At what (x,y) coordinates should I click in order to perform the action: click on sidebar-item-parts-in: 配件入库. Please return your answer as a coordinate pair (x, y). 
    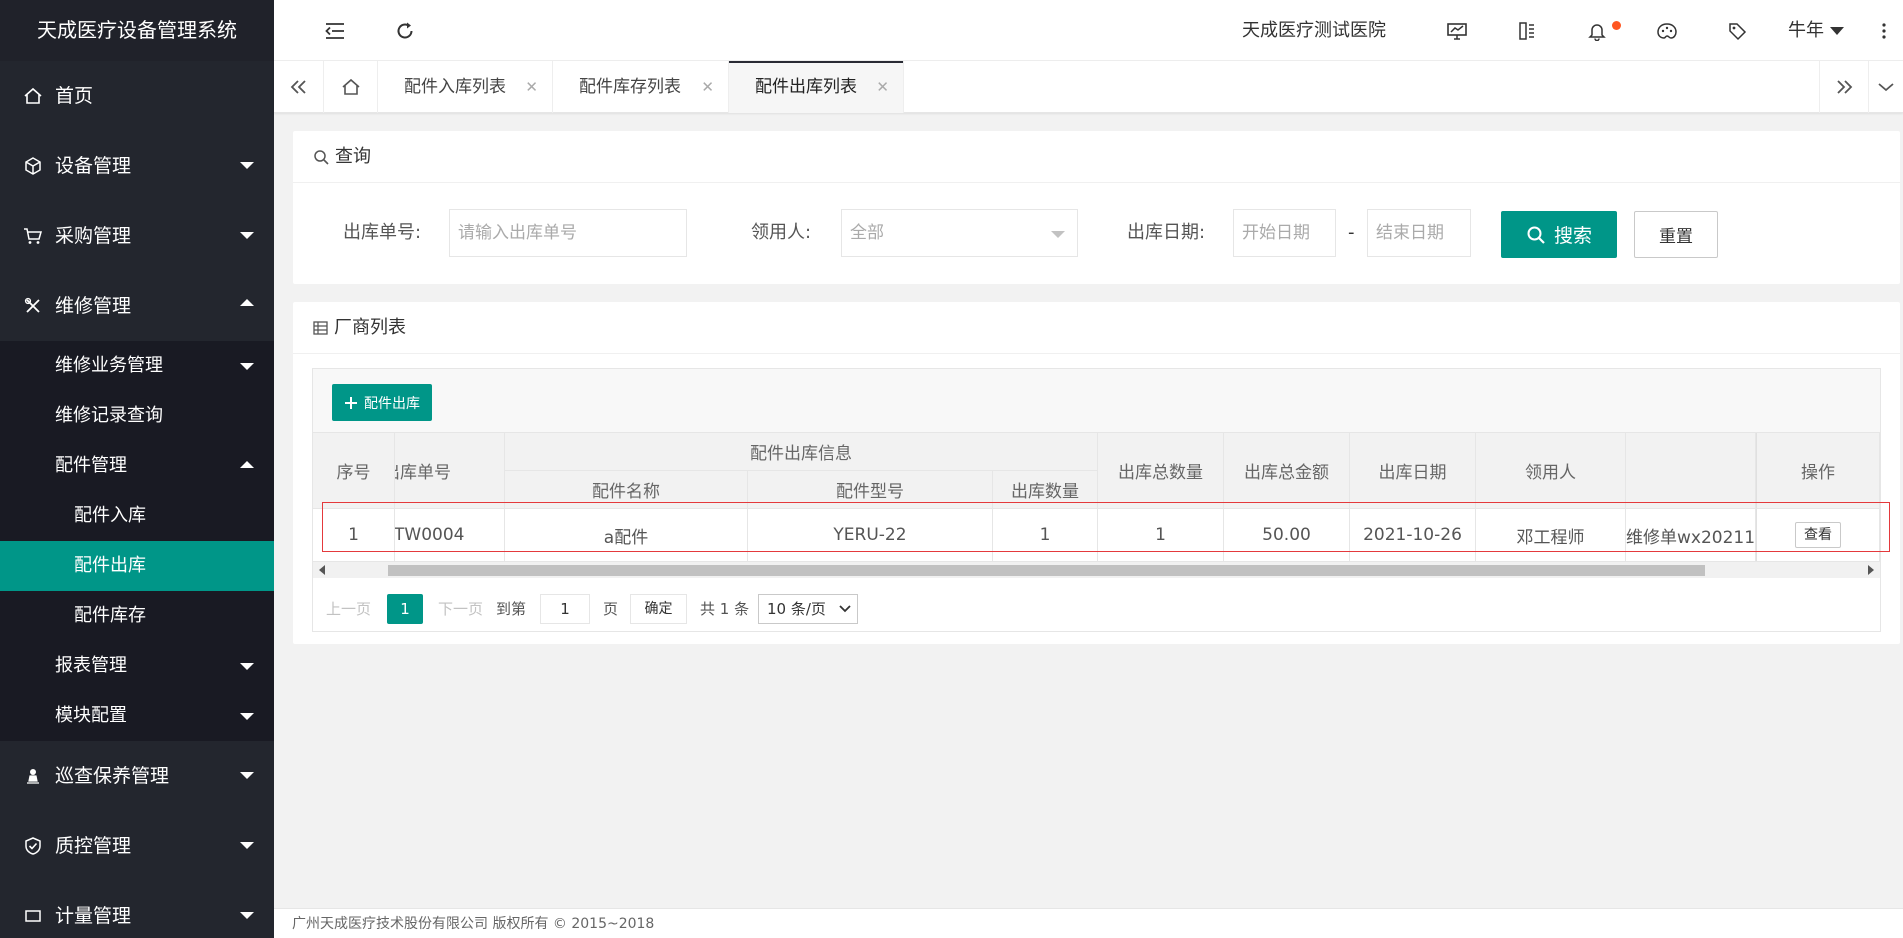
    Looking at the image, I should click on (137, 516).